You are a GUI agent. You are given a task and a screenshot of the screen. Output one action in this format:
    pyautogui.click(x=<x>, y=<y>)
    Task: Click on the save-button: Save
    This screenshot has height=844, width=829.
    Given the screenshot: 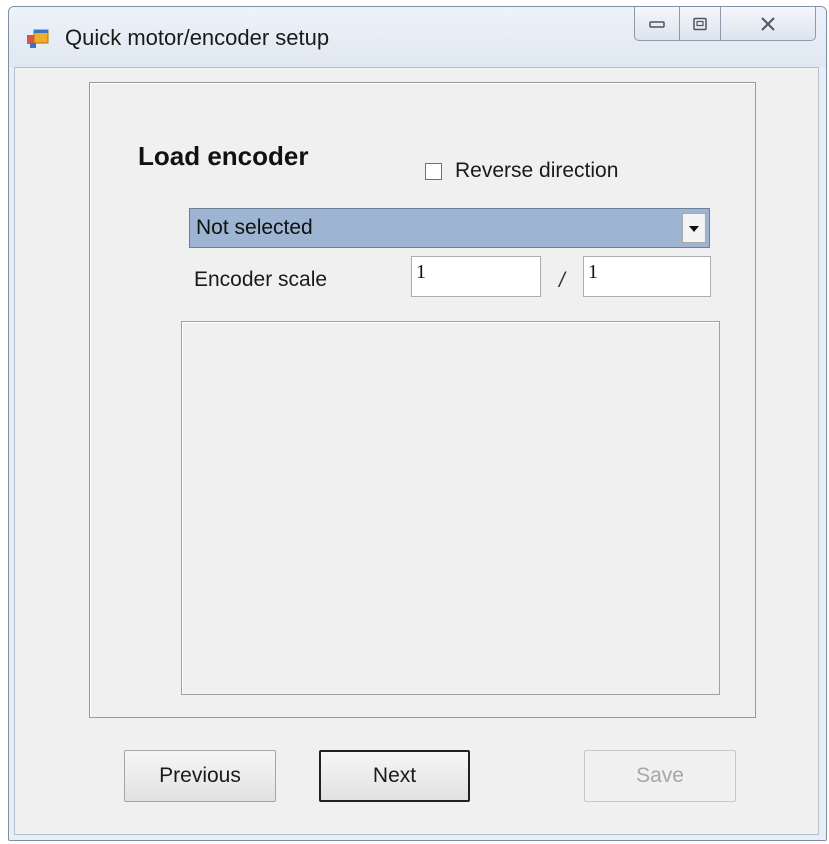 What is the action you would take?
    pyautogui.click(x=660, y=776)
    